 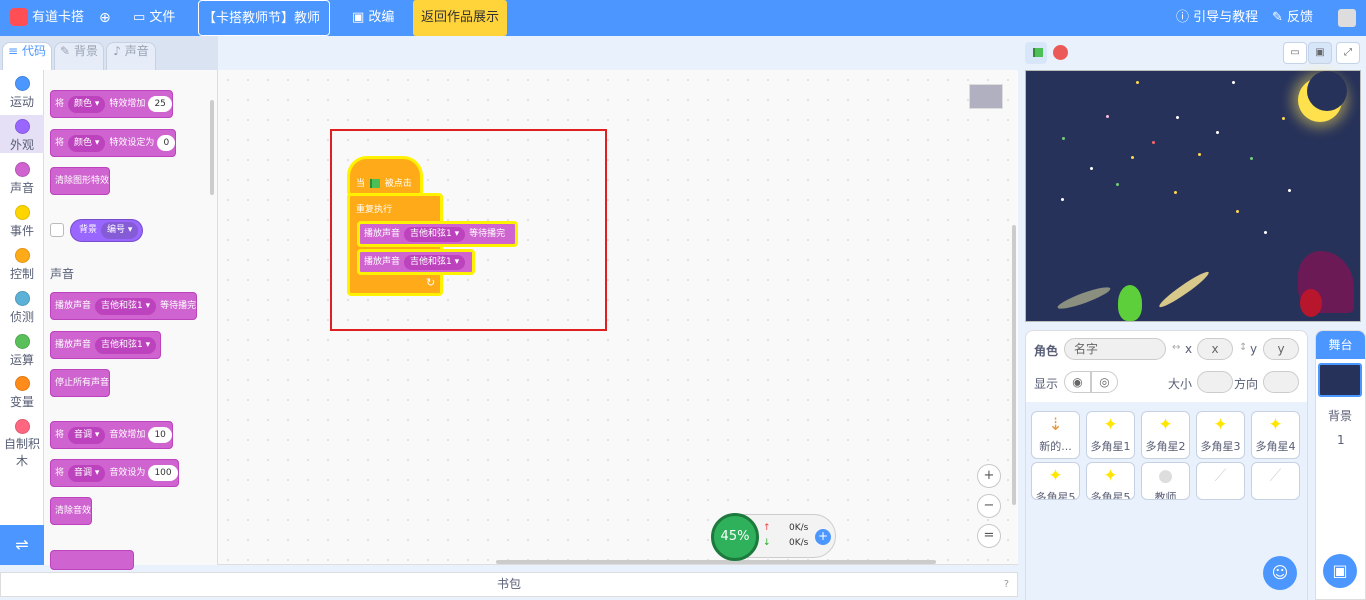 What do you see at coordinates (1281, 349) in the screenshot?
I see `y-input: y` at bounding box center [1281, 349].